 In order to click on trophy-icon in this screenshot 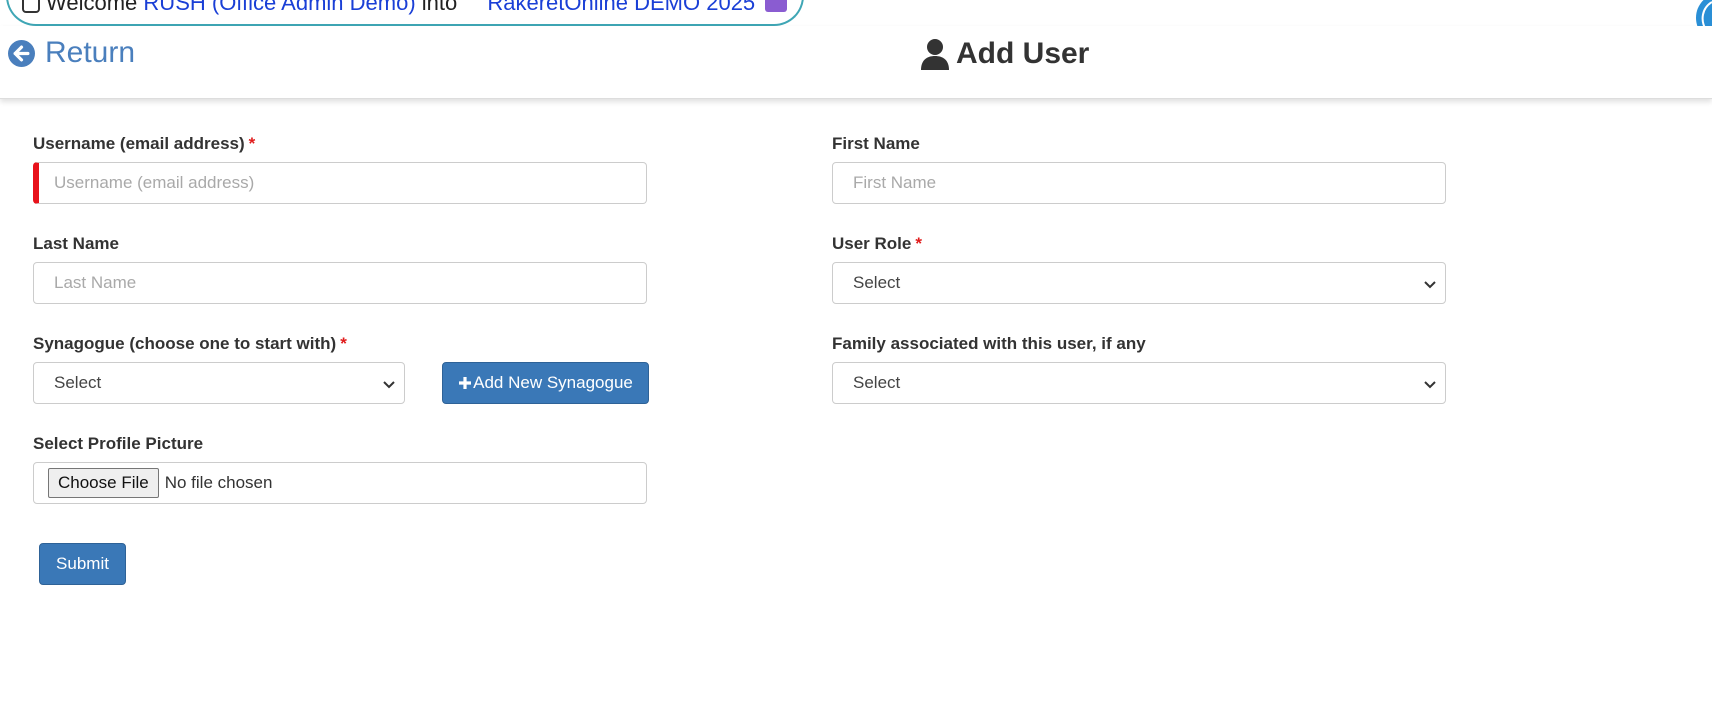, I will do `click(776, 6)`.